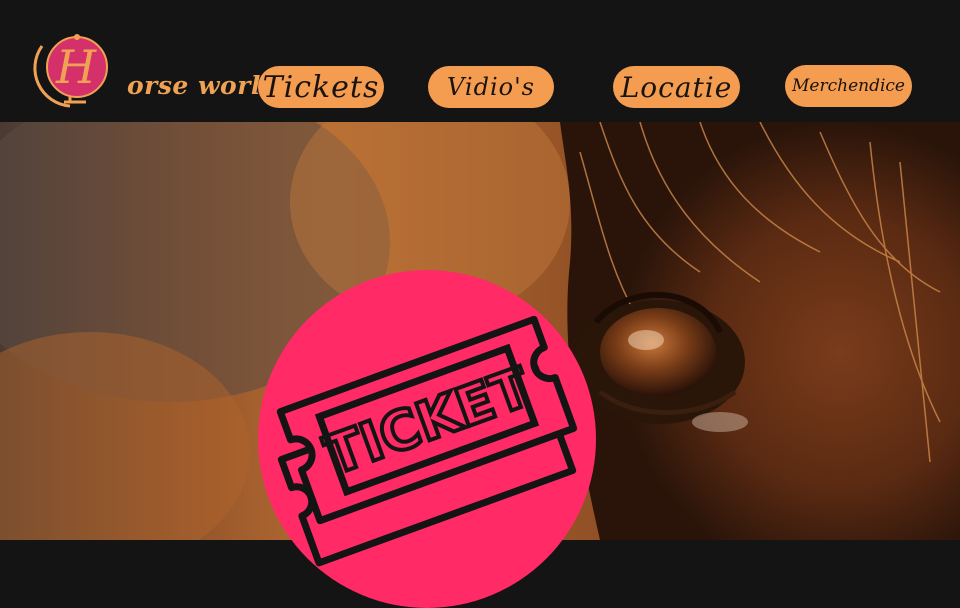 The width and height of the screenshot is (960, 608). What do you see at coordinates (848, 86) in the screenshot?
I see `nav-merchandise-button: Merchendice` at bounding box center [848, 86].